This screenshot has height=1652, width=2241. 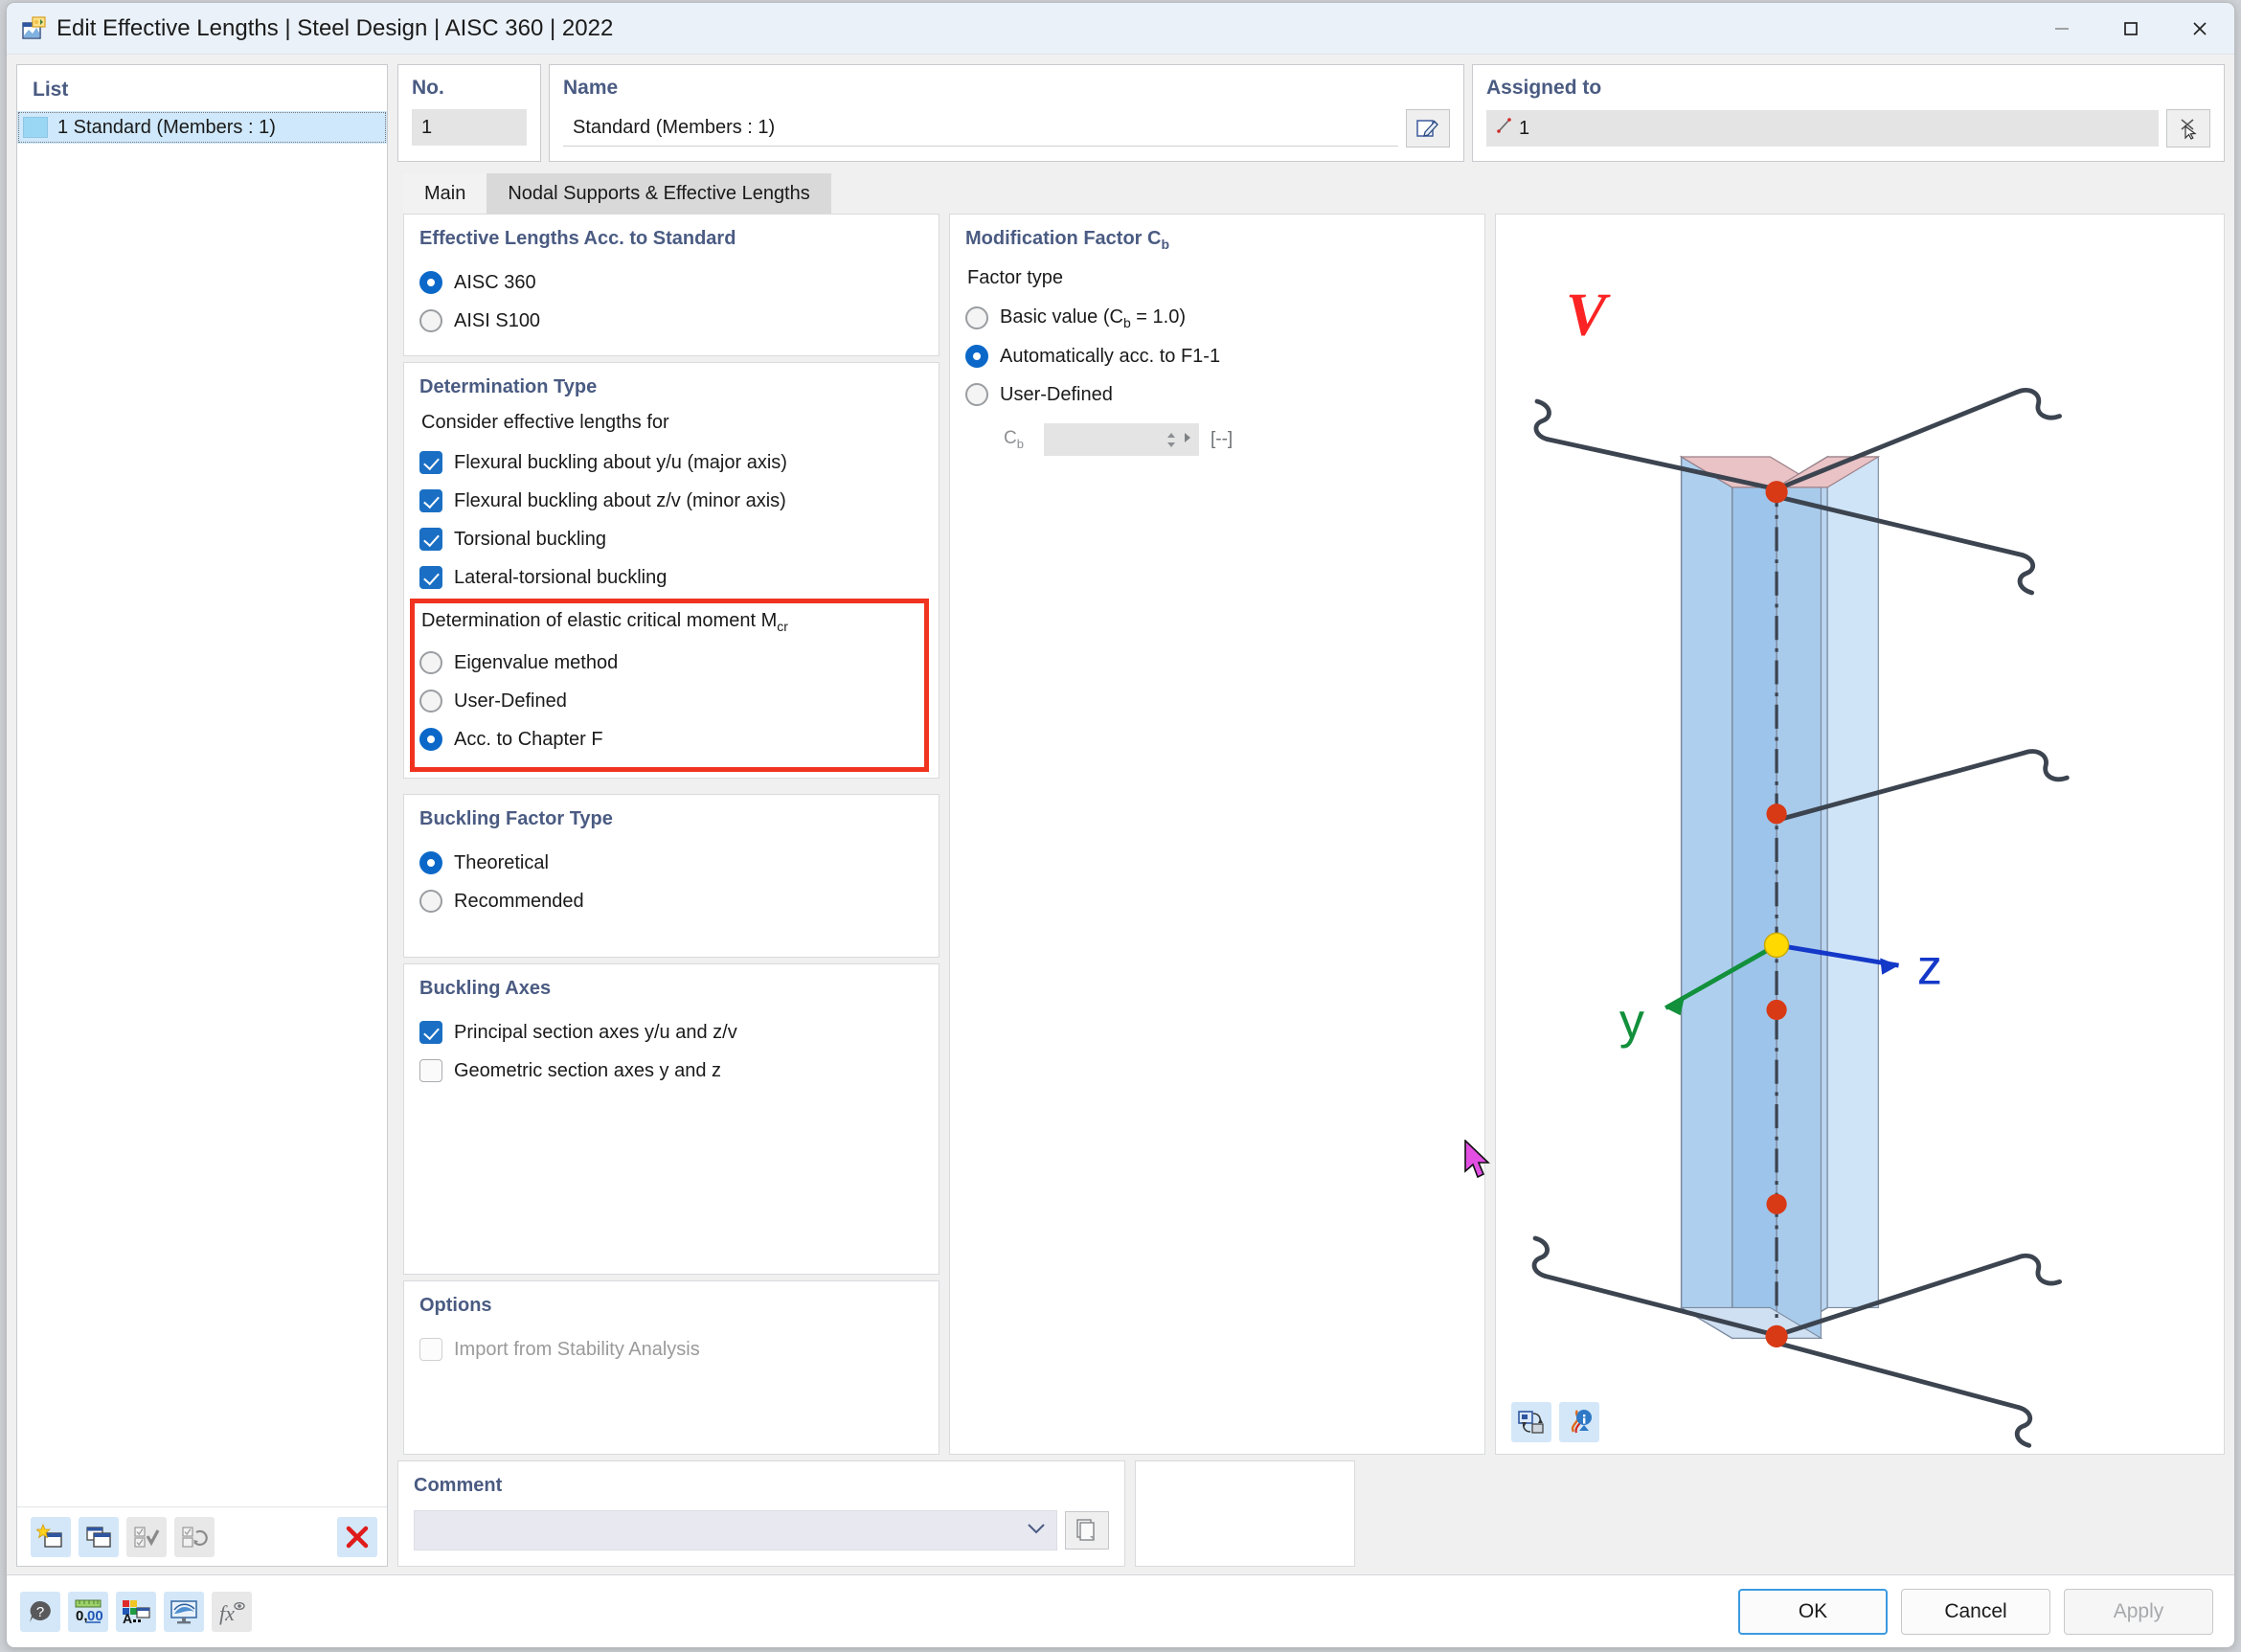 I want to click on radio-recommended: Recommended, so click(x=671, y=901).